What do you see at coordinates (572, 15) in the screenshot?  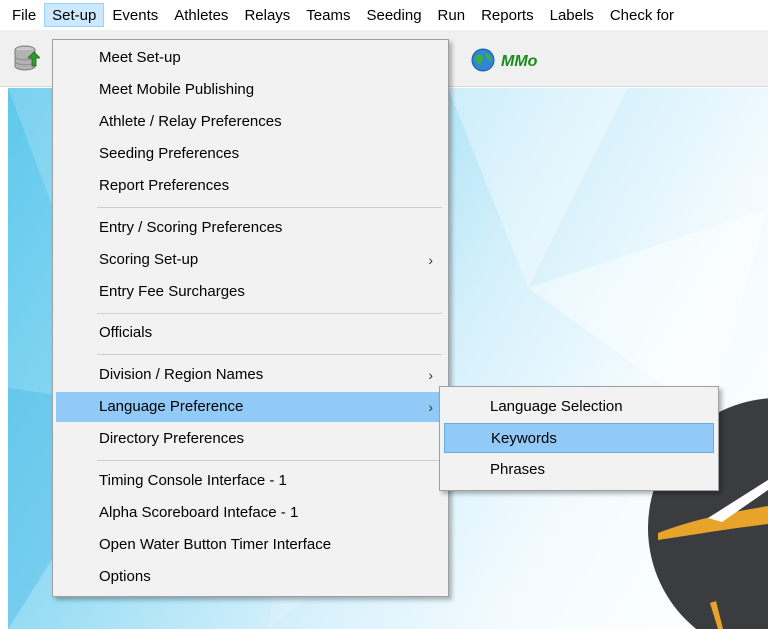 I see `menu-labels: Labels` at bounding box center [572, 15].